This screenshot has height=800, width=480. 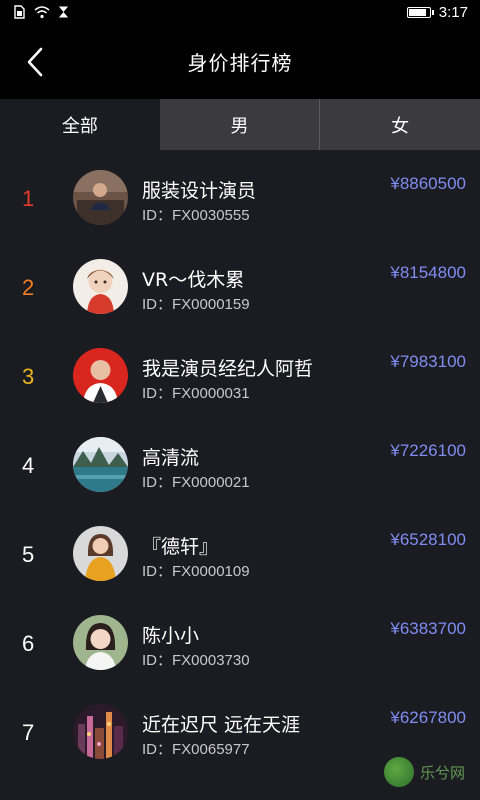 I want to click on list-item: 5 『德轩』 ID：FX0000109 ¥6528100, so click(x=240, y=550).